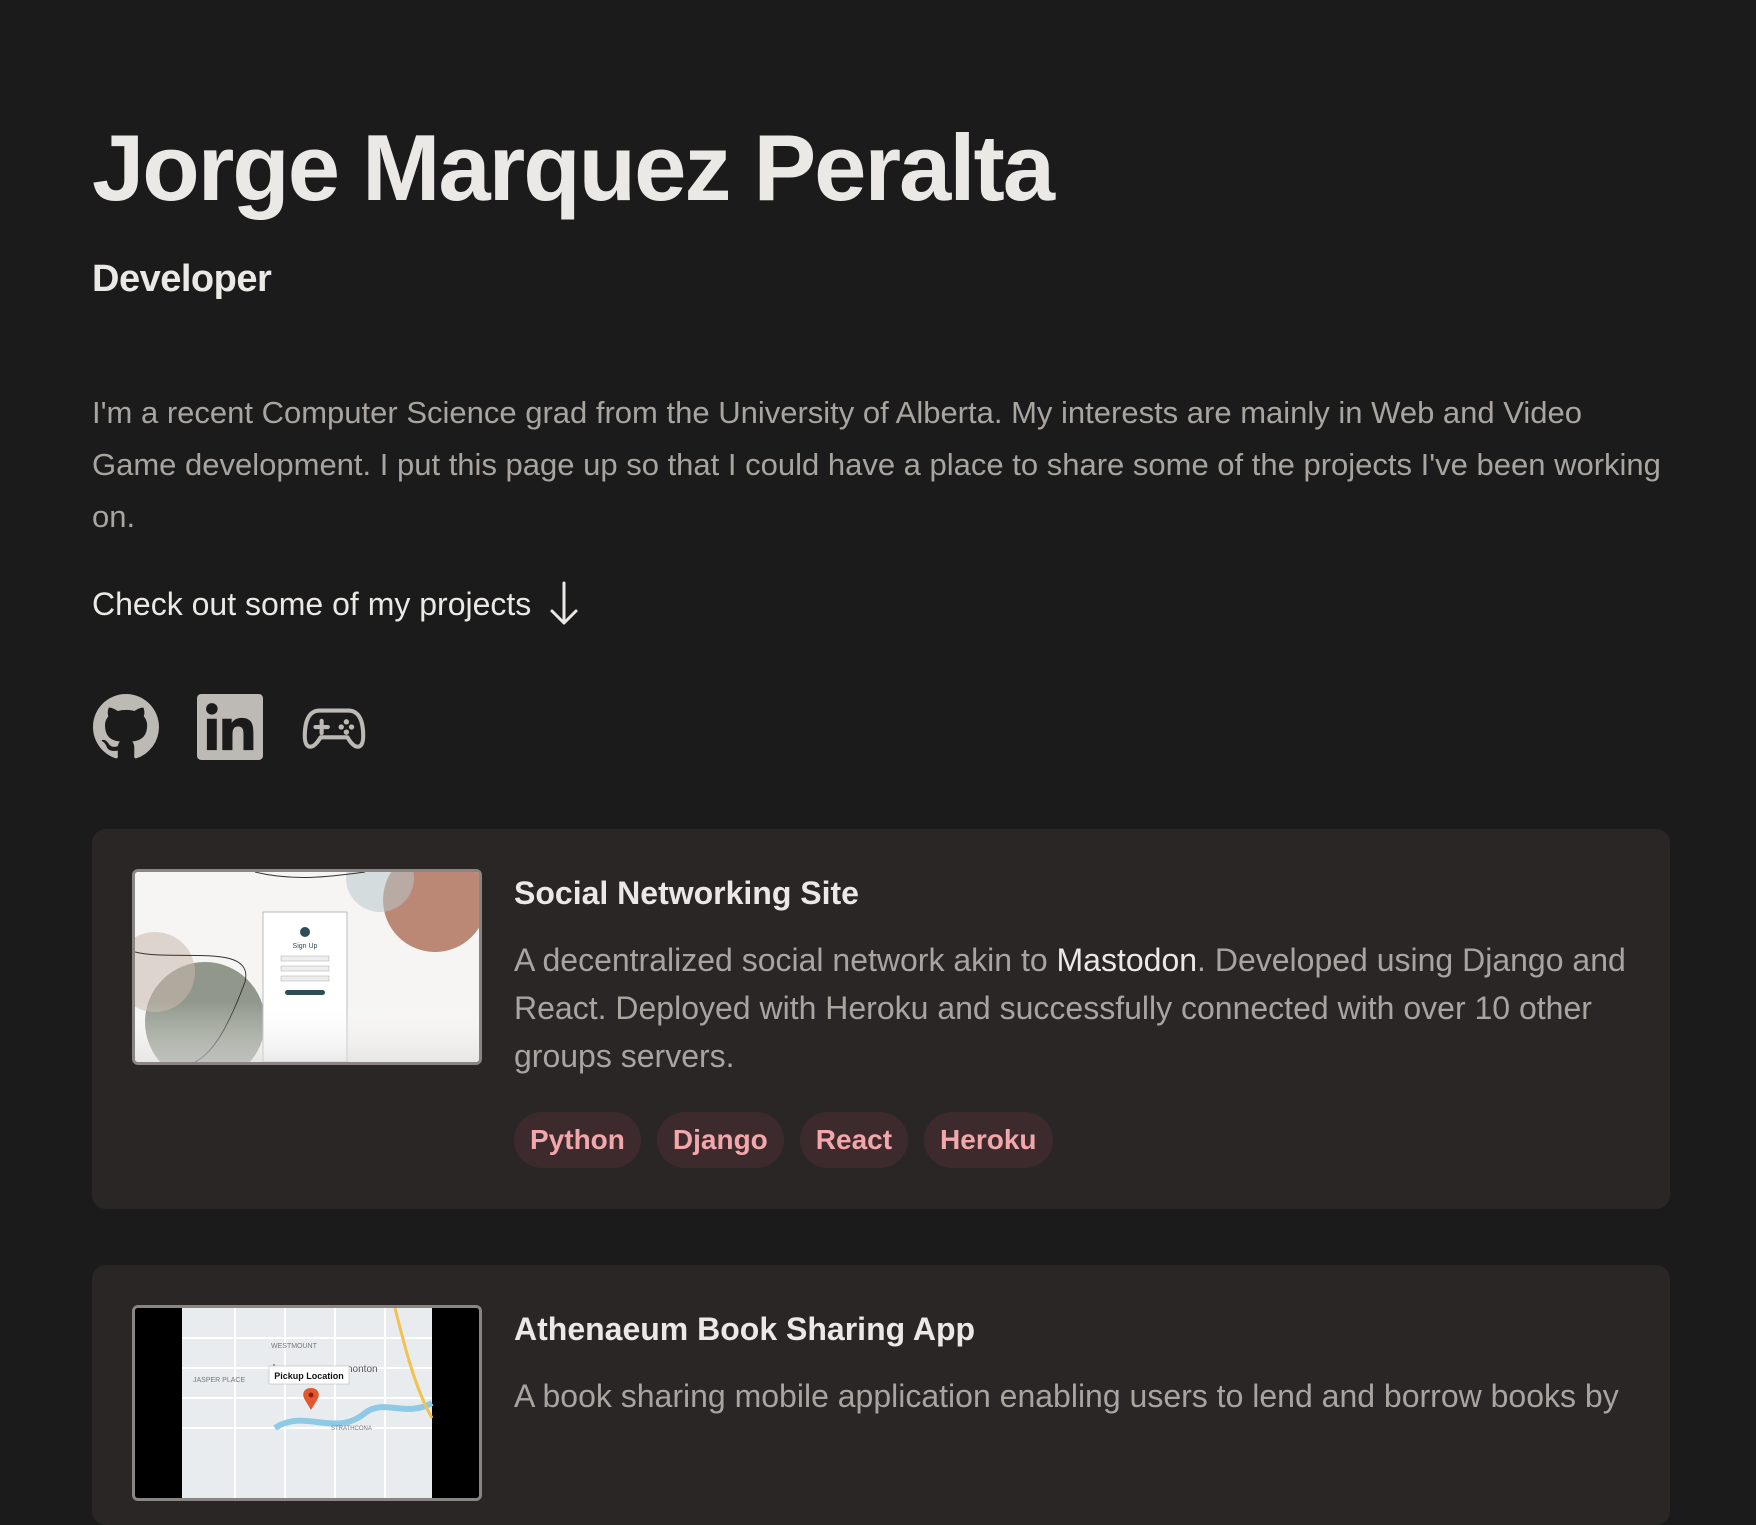  I want to click on github-link, so click(126, 727).